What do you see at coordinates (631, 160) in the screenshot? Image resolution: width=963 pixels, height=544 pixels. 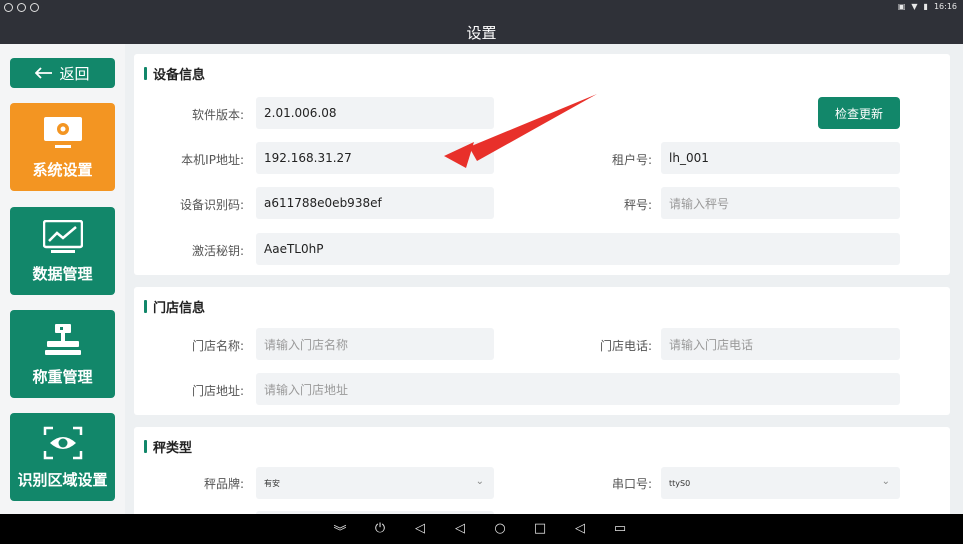 I see `tenant-id-label: 租户号:` at bounding box center [631, 160].